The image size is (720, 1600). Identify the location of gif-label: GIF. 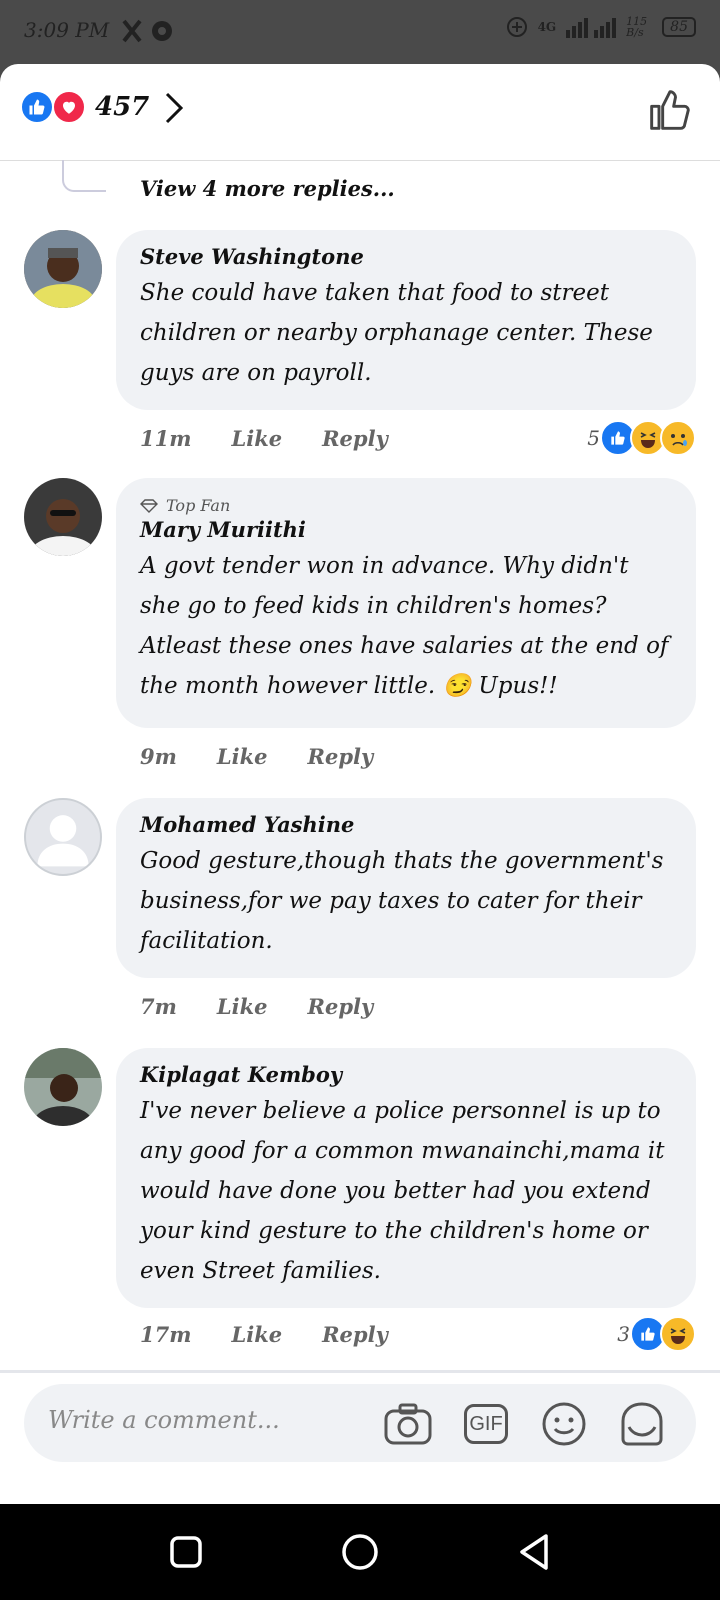
(486, 1424).